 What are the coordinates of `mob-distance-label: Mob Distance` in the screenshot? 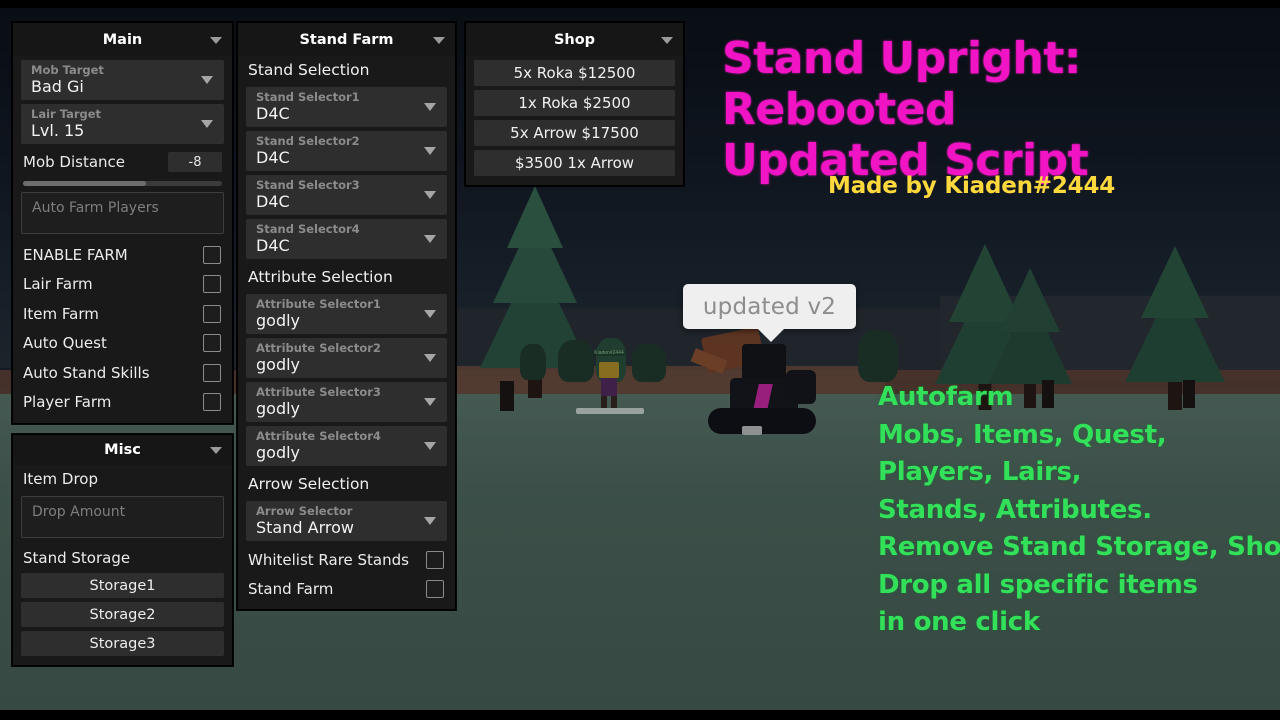 It's located at (74, 162).